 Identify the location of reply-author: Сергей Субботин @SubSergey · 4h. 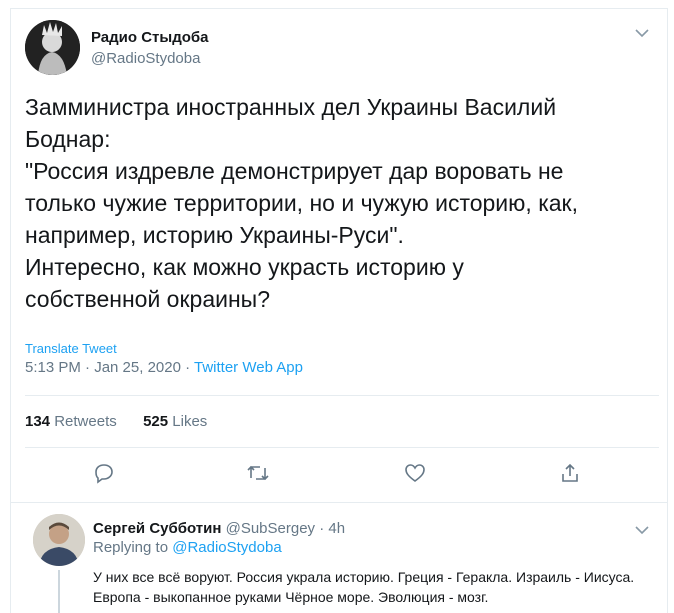
(219, 528).